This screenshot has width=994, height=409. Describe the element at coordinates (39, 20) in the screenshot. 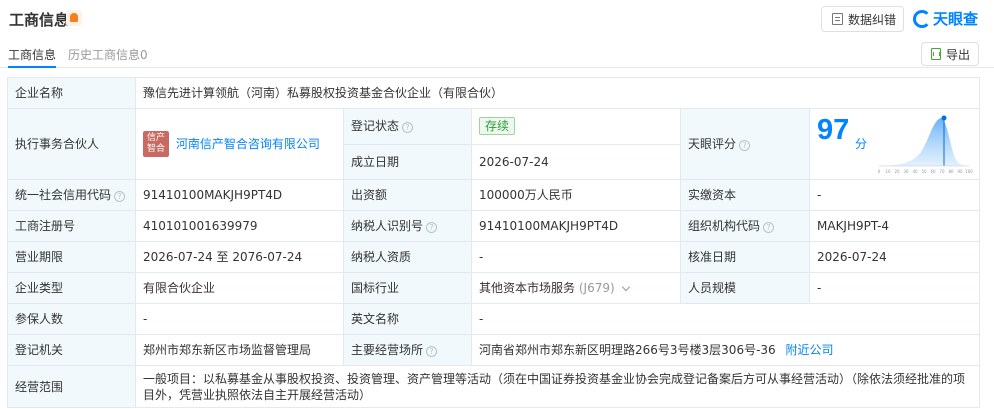

I see `page-title: 工商信息` at that location.